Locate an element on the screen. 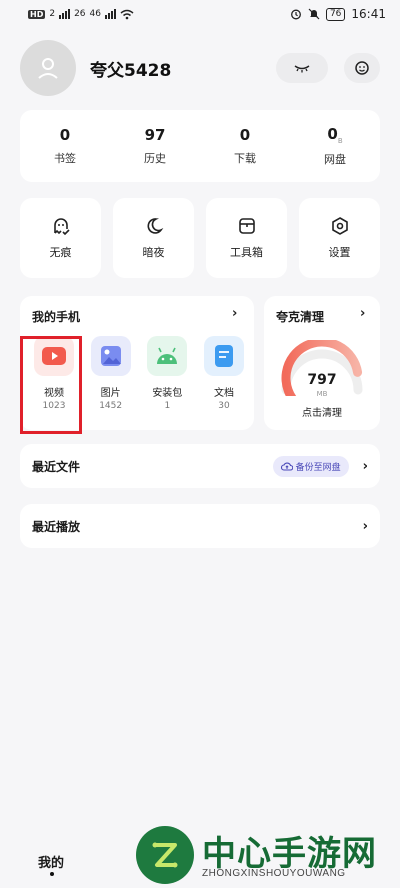 The width and height of the screenshot is (400, 888). clock: 16:41 is located at coordinates (368, 14).